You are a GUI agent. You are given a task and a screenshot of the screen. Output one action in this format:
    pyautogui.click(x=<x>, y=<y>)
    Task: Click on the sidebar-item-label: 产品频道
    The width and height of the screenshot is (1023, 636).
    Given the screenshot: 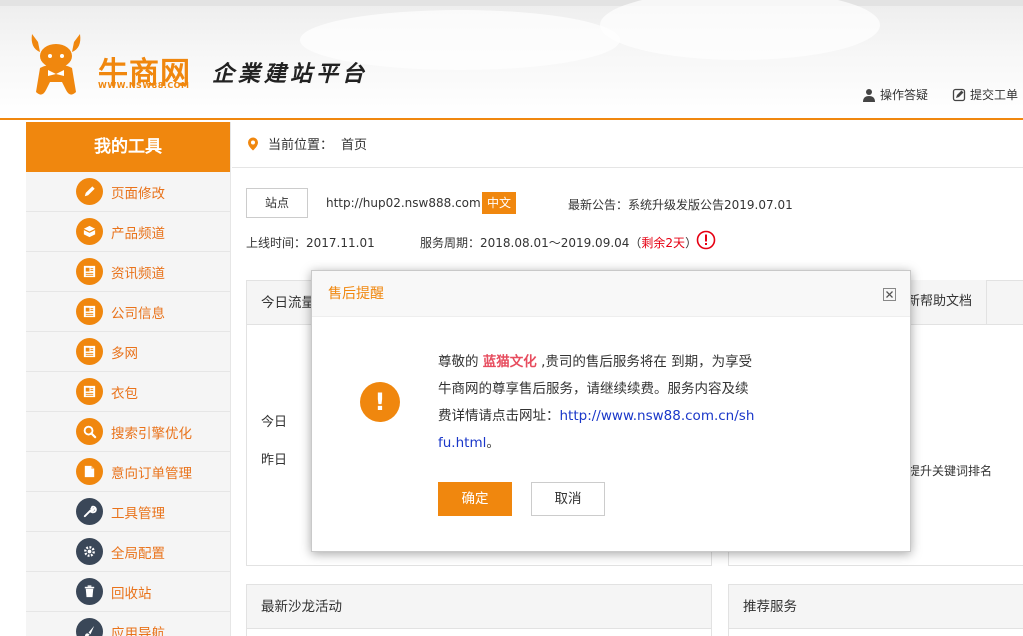 What is the action you would take?
    pyautogui.click(x=138, y=233)
    